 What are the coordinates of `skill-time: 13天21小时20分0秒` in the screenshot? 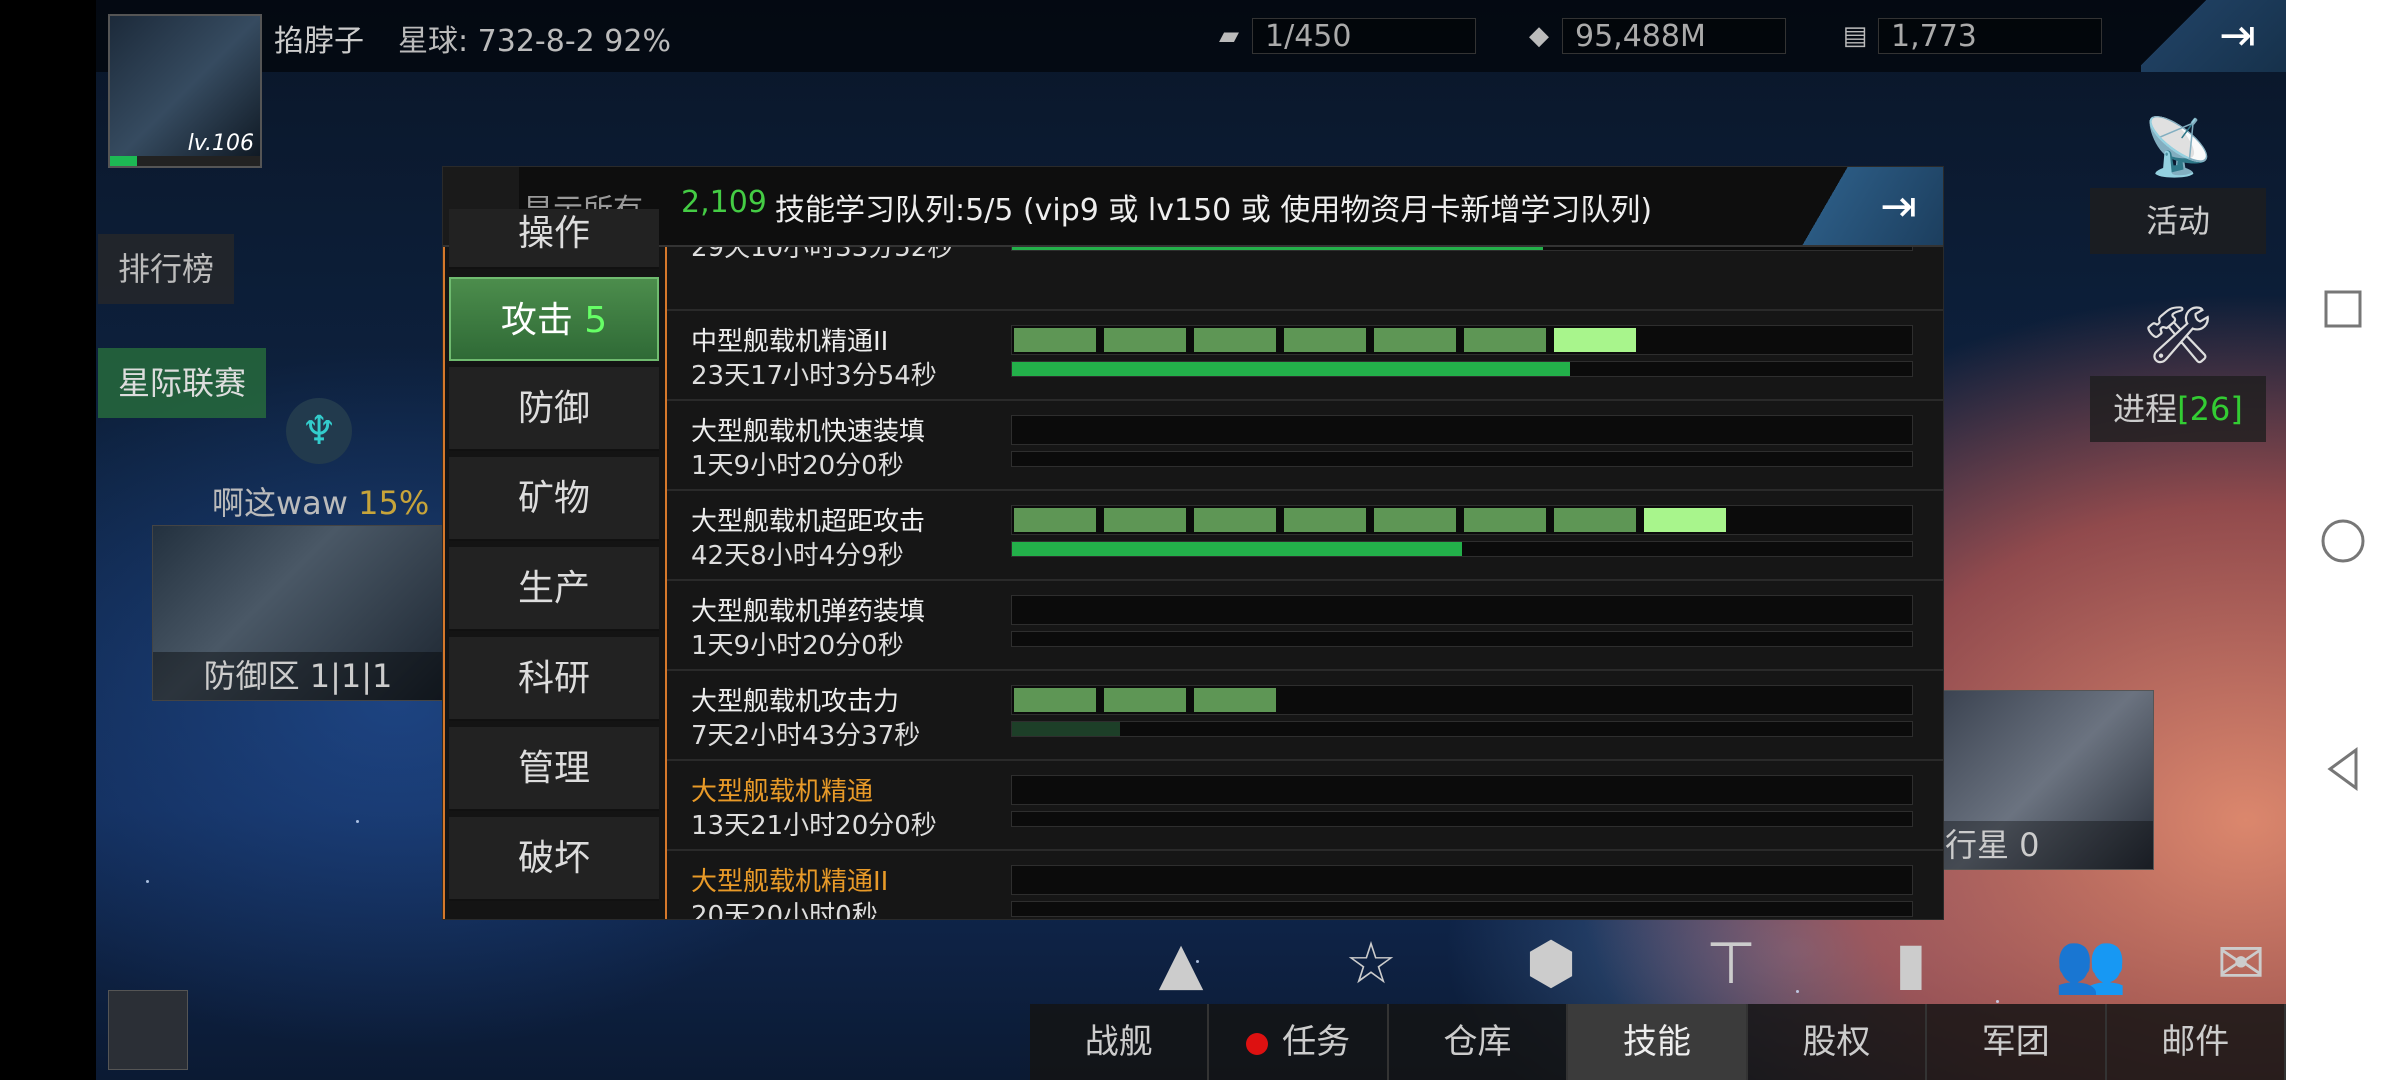 It's located at (814, 826).